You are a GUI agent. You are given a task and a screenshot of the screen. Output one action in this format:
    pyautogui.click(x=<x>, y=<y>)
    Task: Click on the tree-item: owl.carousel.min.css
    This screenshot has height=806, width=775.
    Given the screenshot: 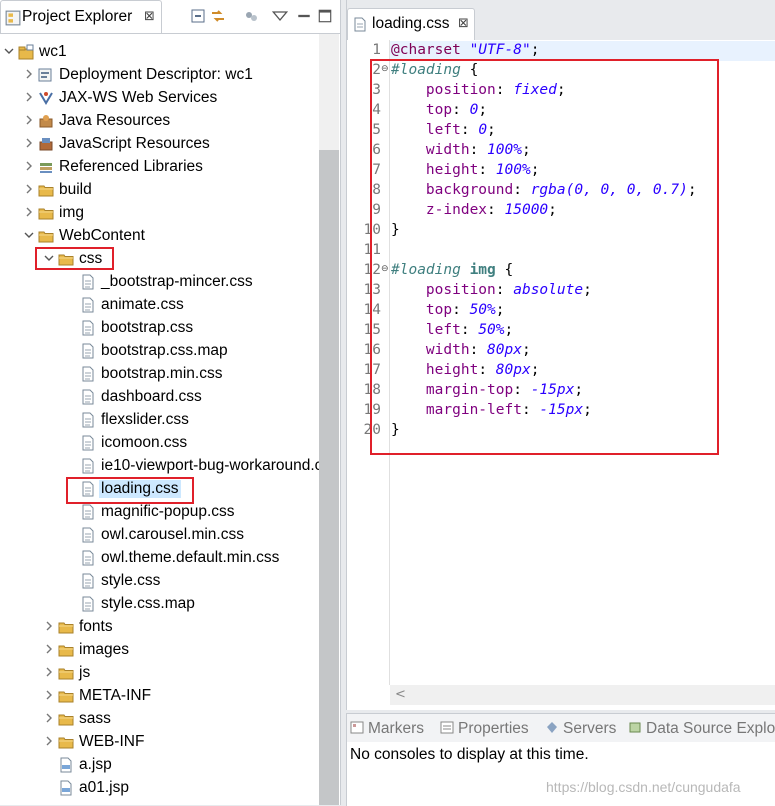 What is the action you would take?
    pyautogui.click(x=170, y=535)
    